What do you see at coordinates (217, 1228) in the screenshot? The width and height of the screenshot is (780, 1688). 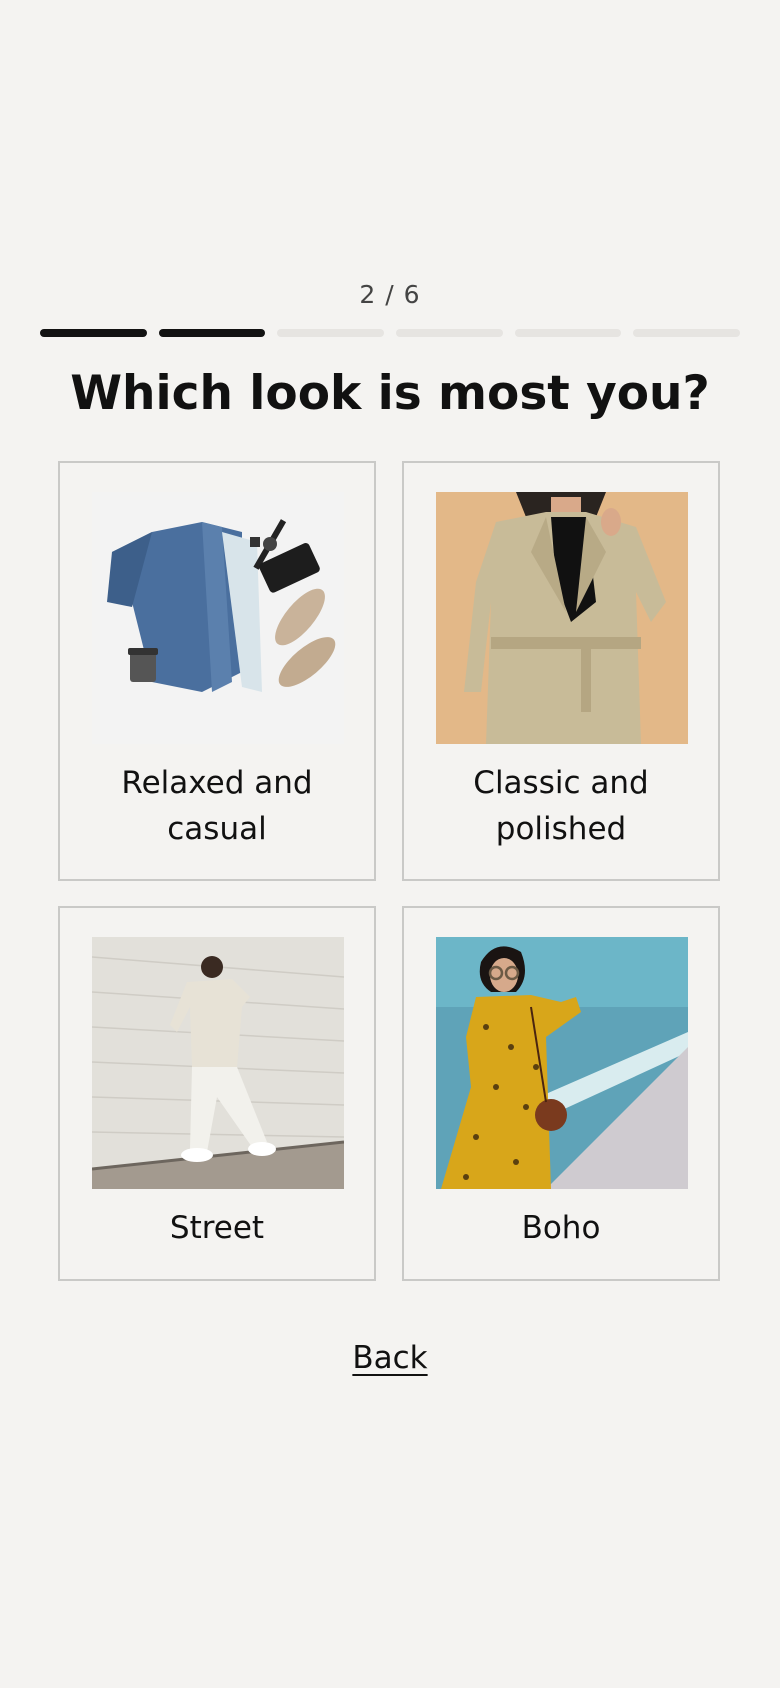 I see `option-label: Street` at bounding box center [217, 1228].